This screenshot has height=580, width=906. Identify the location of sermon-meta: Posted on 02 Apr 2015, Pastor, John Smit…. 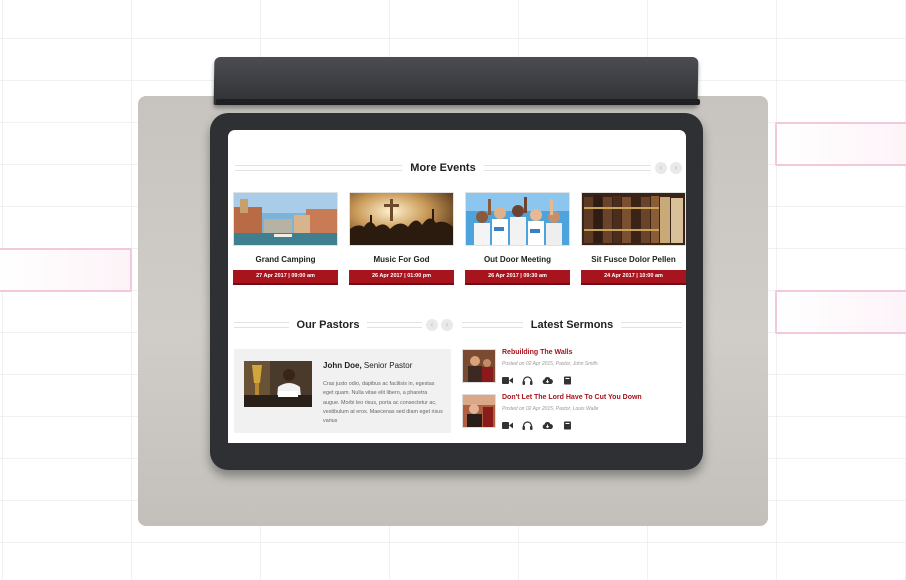
(550, 364).